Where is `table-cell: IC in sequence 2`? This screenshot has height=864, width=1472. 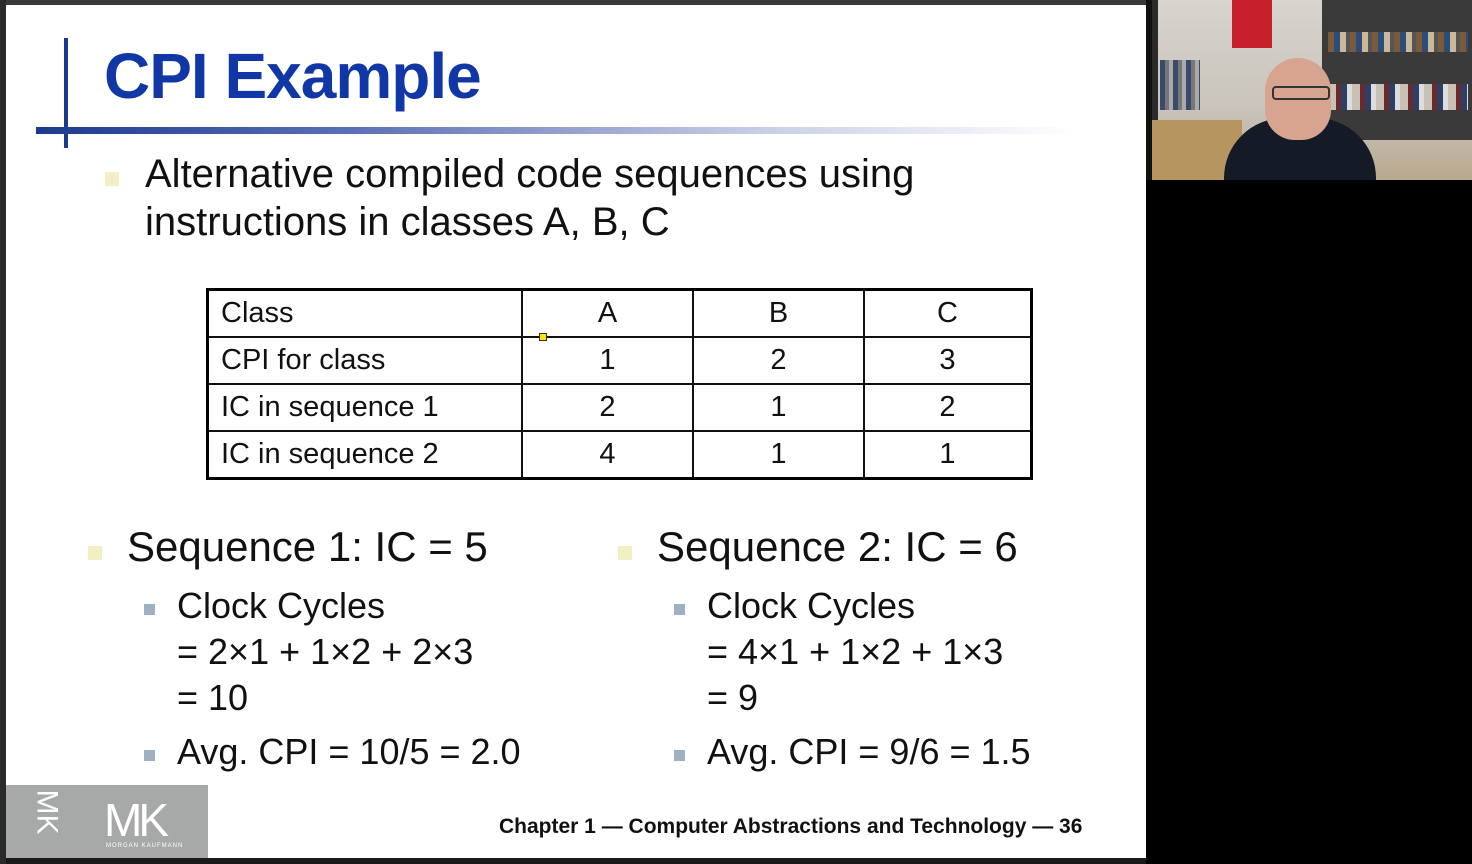 table-cell: IC in sequence 2 is located at coordinates (364, 455).